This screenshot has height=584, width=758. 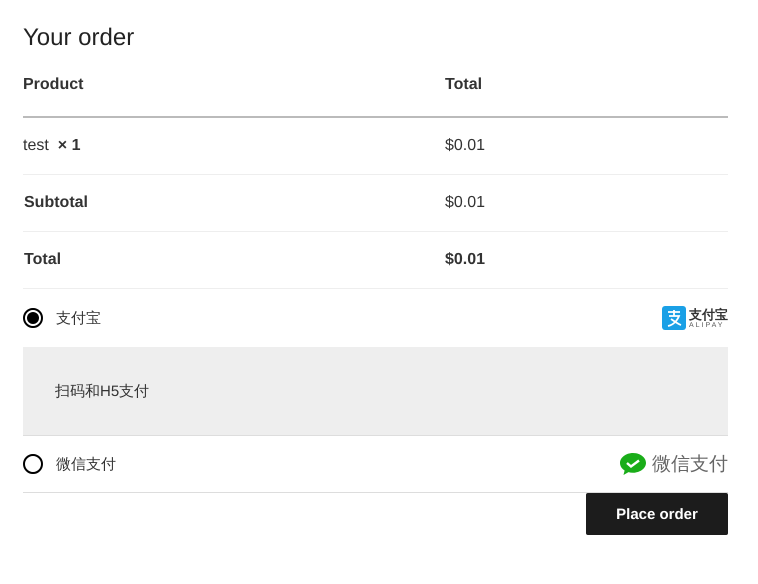 I want to click on product-name: test, so click(x=36, y=145).